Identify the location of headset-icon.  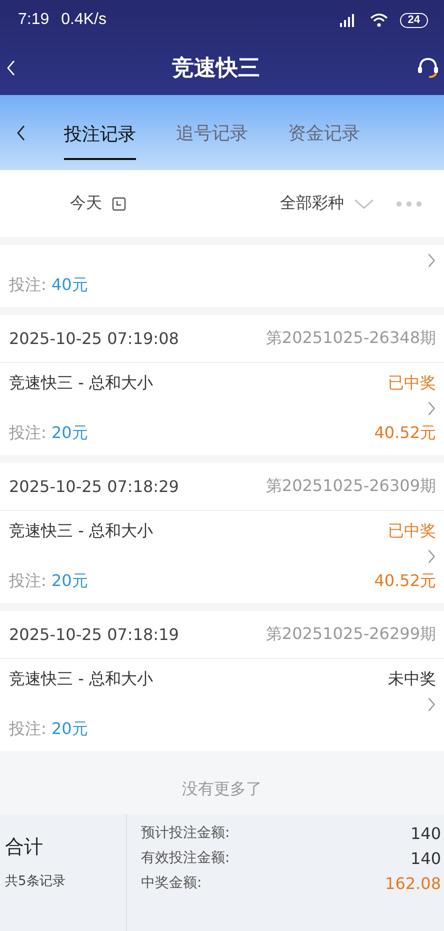
(428, 68).